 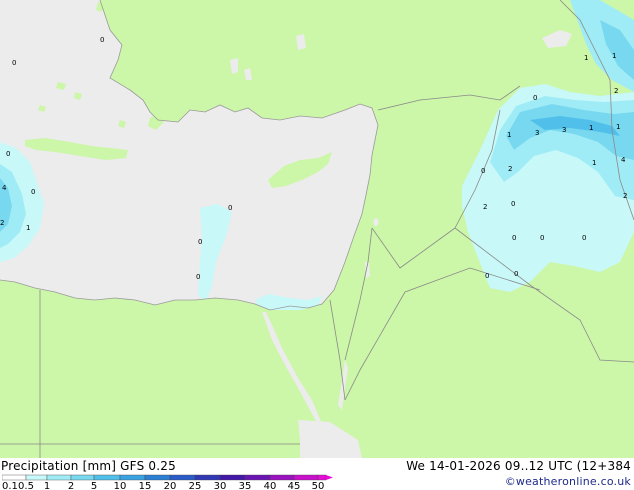 I want to click on legend-tick-label: 40, so click(x=270, y=485).